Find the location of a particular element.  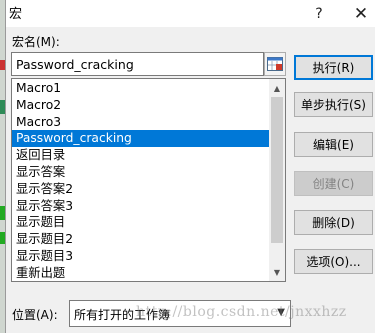

scroll-down-icon: ▼ is located at coordinates (277, 272).